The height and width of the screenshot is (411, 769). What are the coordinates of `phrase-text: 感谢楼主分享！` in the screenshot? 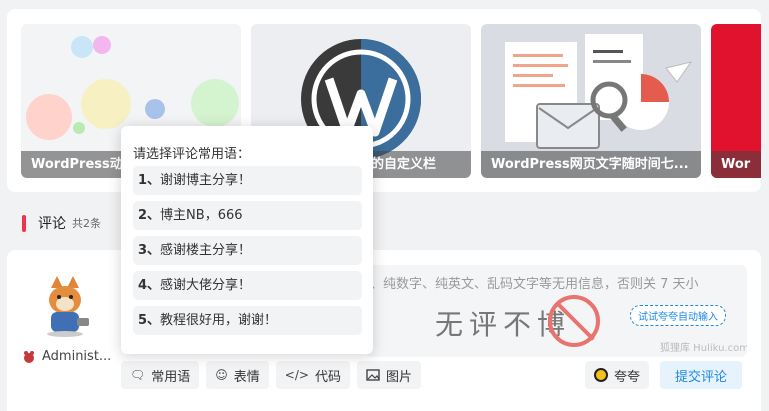 It's located at (206, 250).